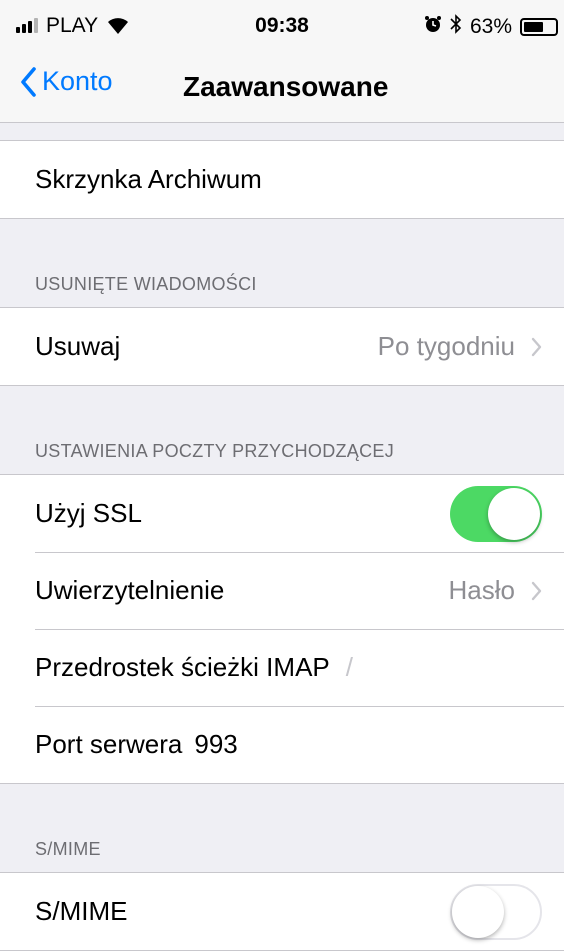  What do you see at coordinates (286, 86) in the screenshot?
I see `page-title: Zaawansowane` at bounding box center [286, 86].